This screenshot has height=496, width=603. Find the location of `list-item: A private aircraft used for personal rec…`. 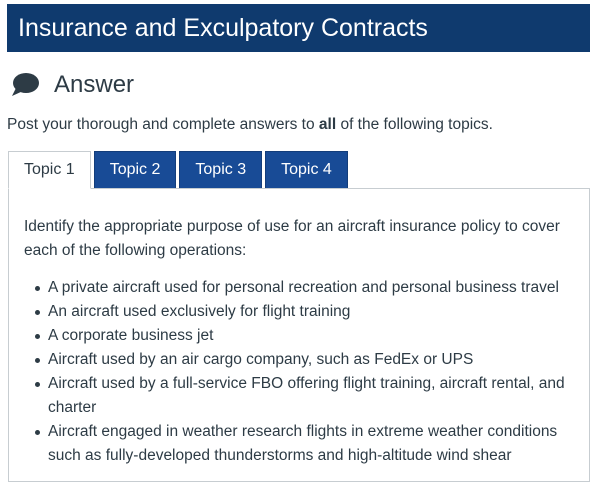

list-item: A private aircraft used for personal rec… is located at coordinates (305, 288).